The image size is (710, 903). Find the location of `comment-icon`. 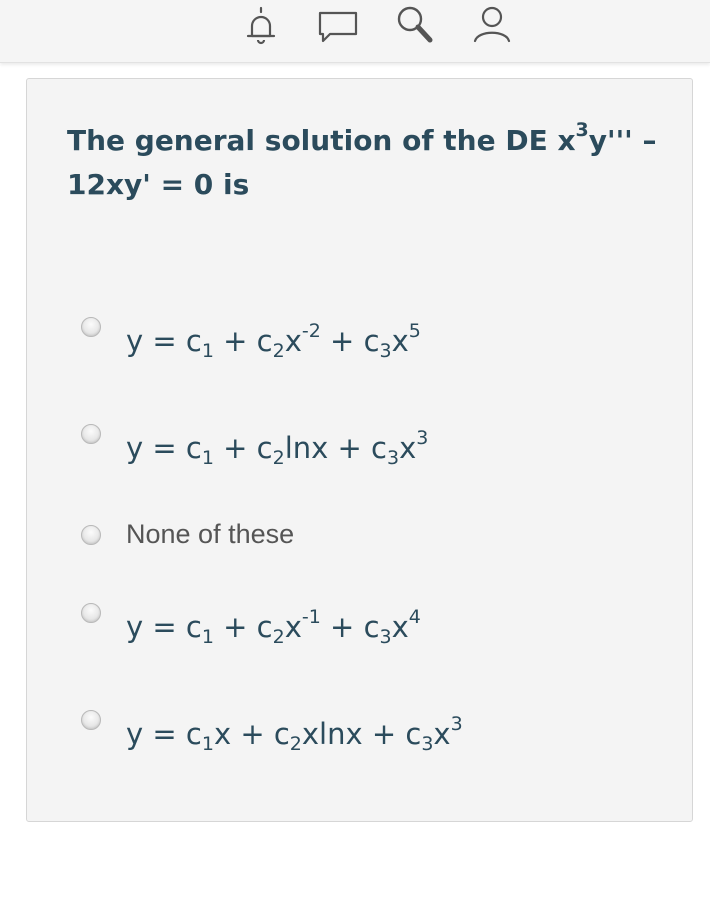

comment-icon is located at coordinates (338, 25).